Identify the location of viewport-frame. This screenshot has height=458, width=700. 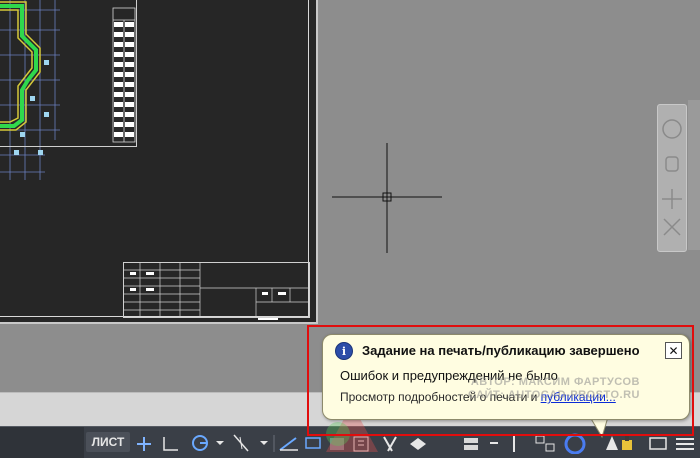
(68, 73).